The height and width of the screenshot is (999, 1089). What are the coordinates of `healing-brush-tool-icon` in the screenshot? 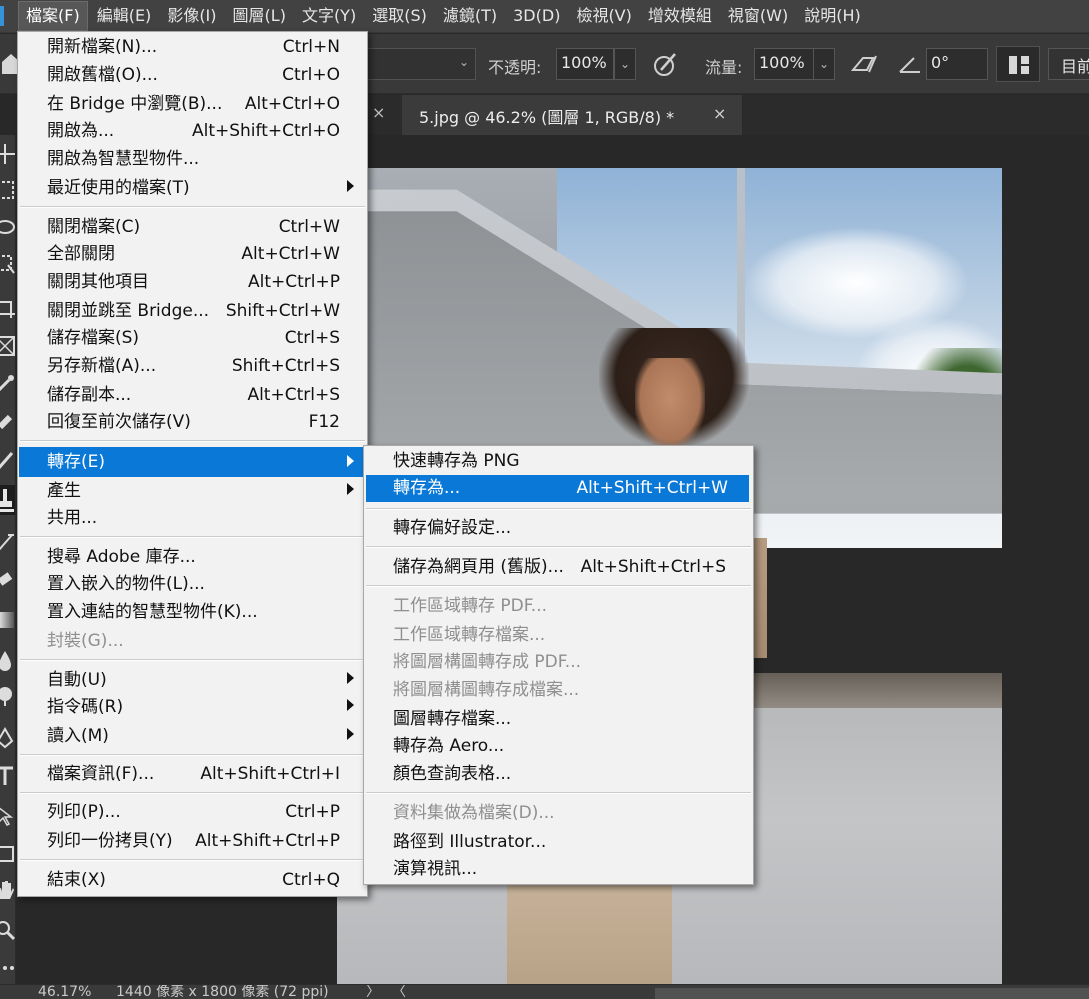 It's located at (8, 422).